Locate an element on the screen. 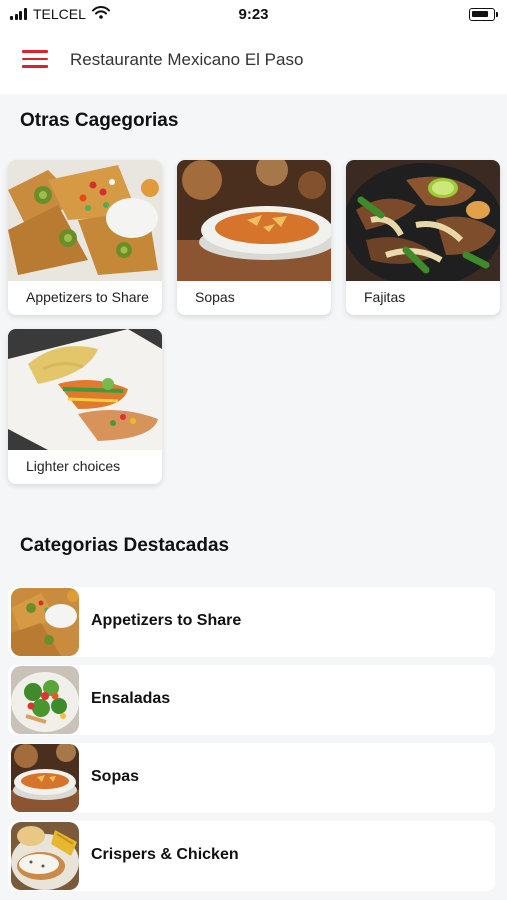 This screenshot has height=900, width=507. category-card-fajitas: Fajitas is located at coordinates (423, 237).